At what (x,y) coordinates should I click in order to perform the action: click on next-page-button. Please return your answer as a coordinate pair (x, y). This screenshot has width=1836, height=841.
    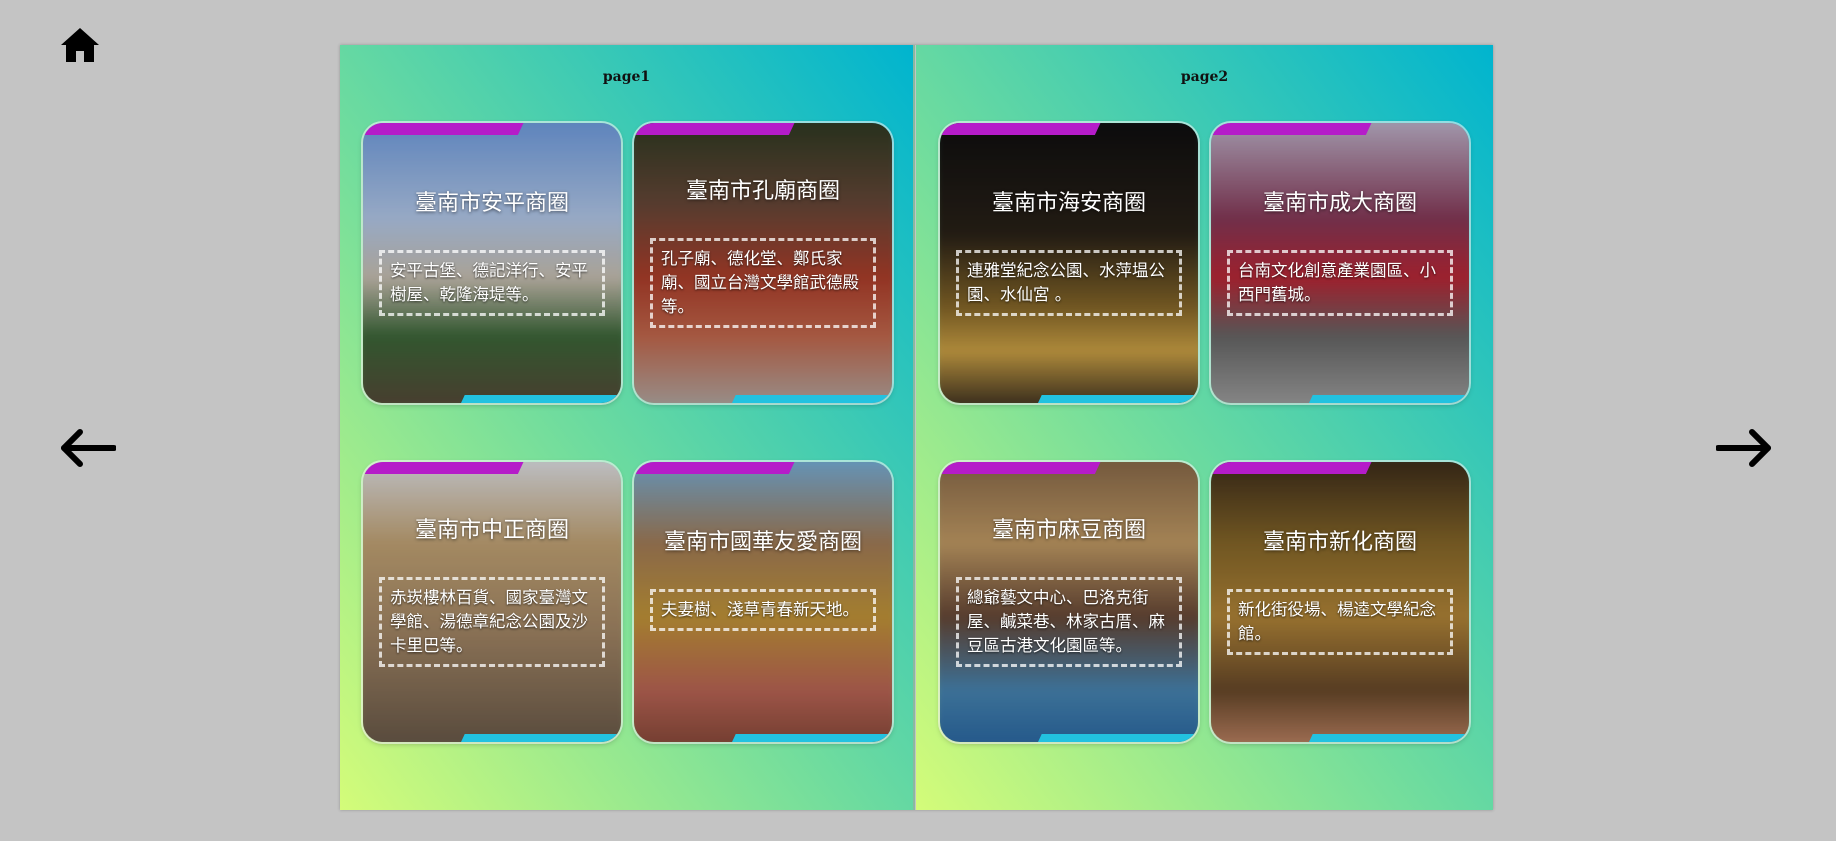
    Looking at the image, I should click on (1744, 448).